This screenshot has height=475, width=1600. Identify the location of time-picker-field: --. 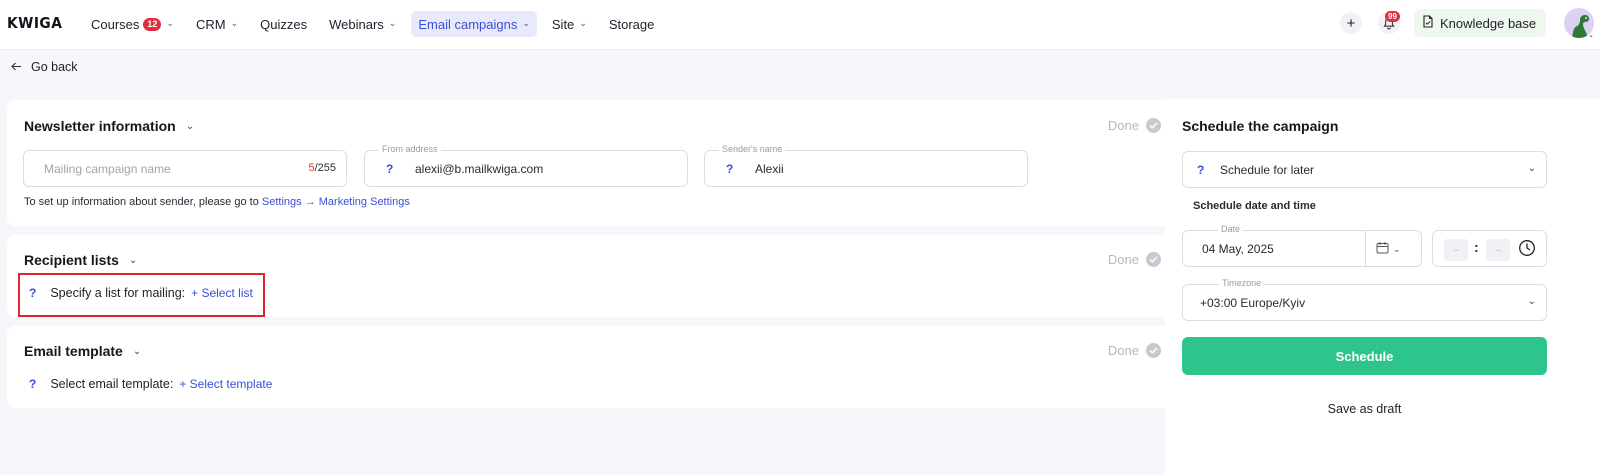
(1489, 248).